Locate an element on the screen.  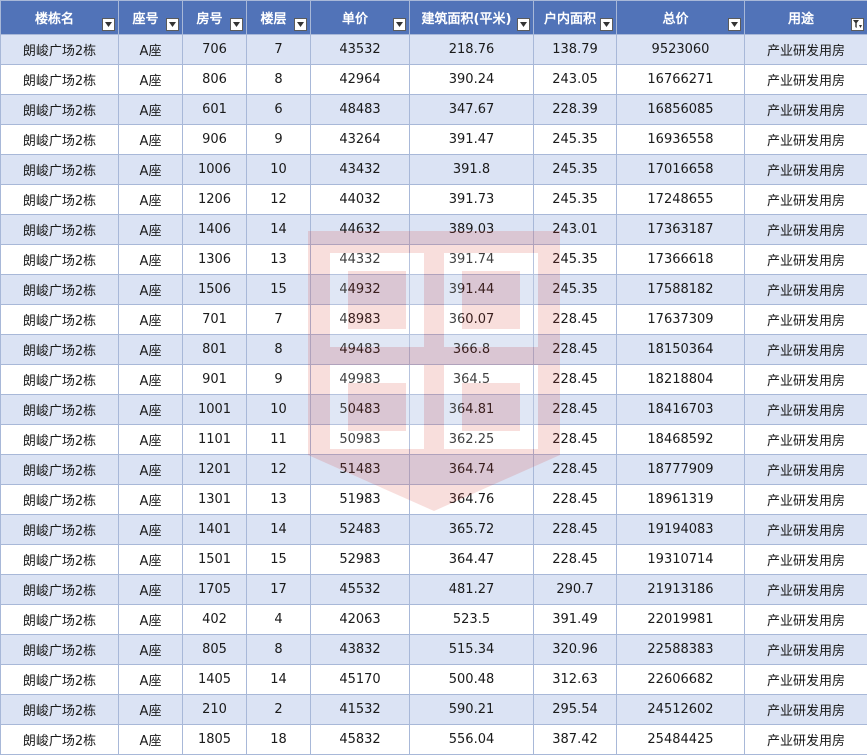
table-cell: 6 is located at coordinates (279, 110).